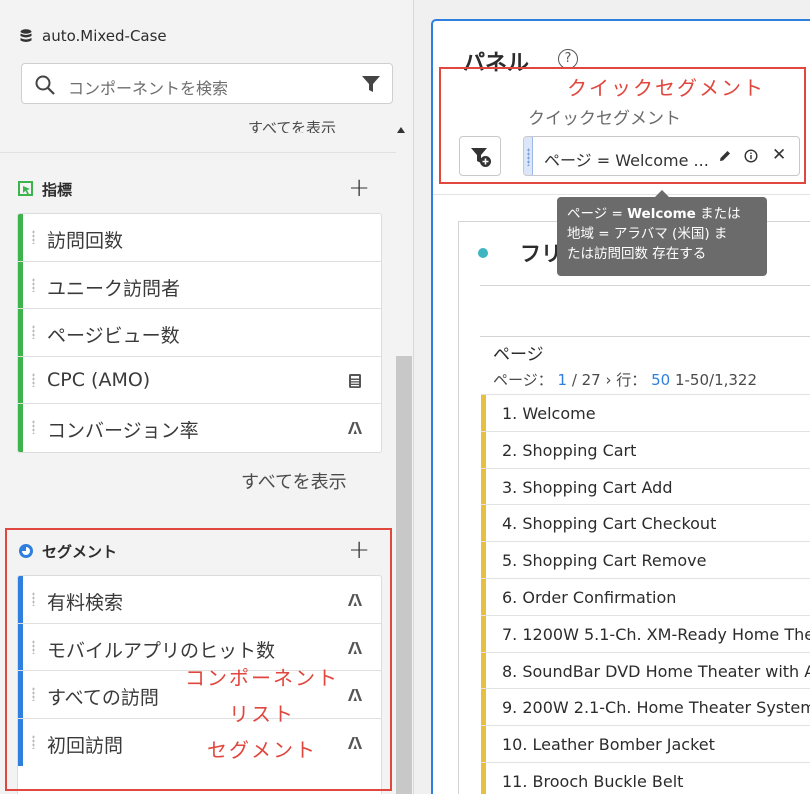  What do you see at coordinates (45, 85) in the screenshot?
I see `search-icon` at bounding box center [45, 85].